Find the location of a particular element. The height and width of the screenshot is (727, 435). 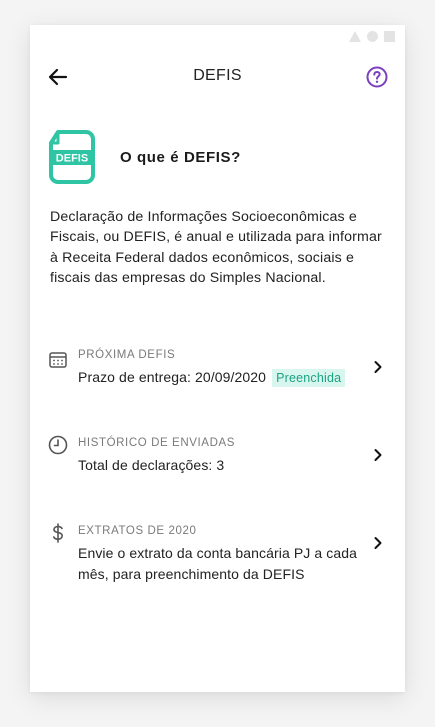

status-badge: Preenchida is located at coordinates (309, 378).